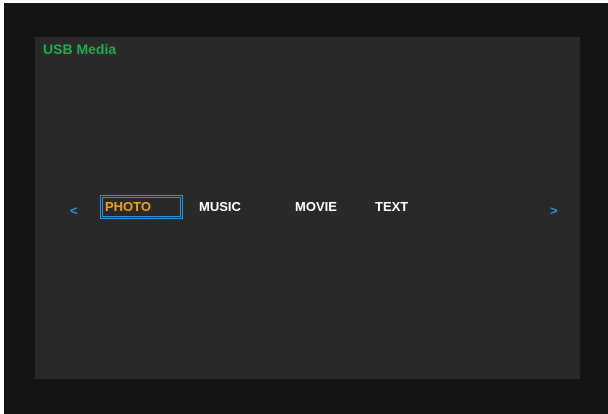 This screenshot has width=608, height=414. Describe the element at coordinates (554, 211) in the screenshot. I see `next-arrow-button: >` at that location.